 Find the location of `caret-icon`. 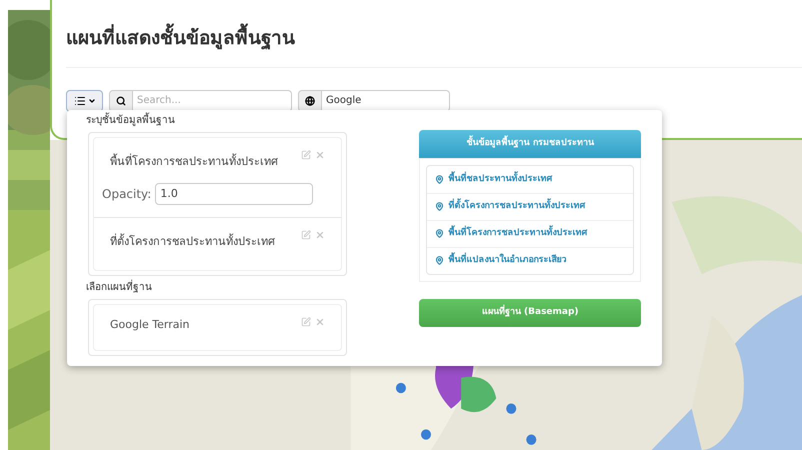

caret-icon is located at coordinates (92, 100).